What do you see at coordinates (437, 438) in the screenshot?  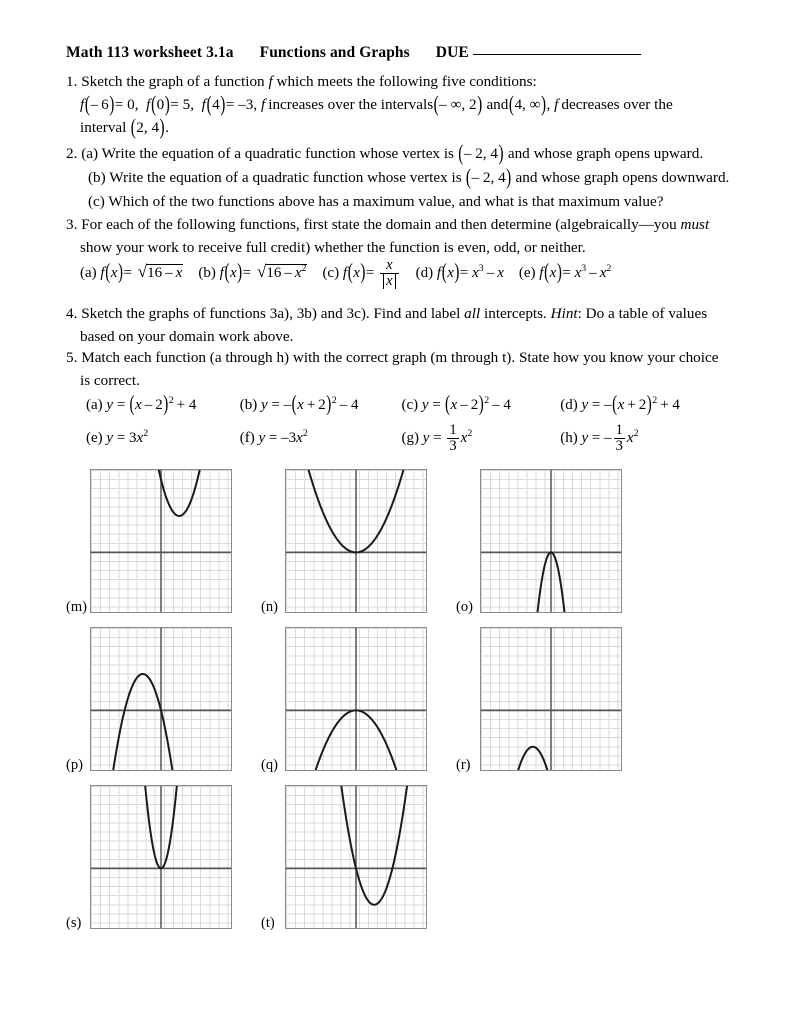 I see `problem-5-func-g: (g) y = 1 3 x2` at bounding box center [437, 438].